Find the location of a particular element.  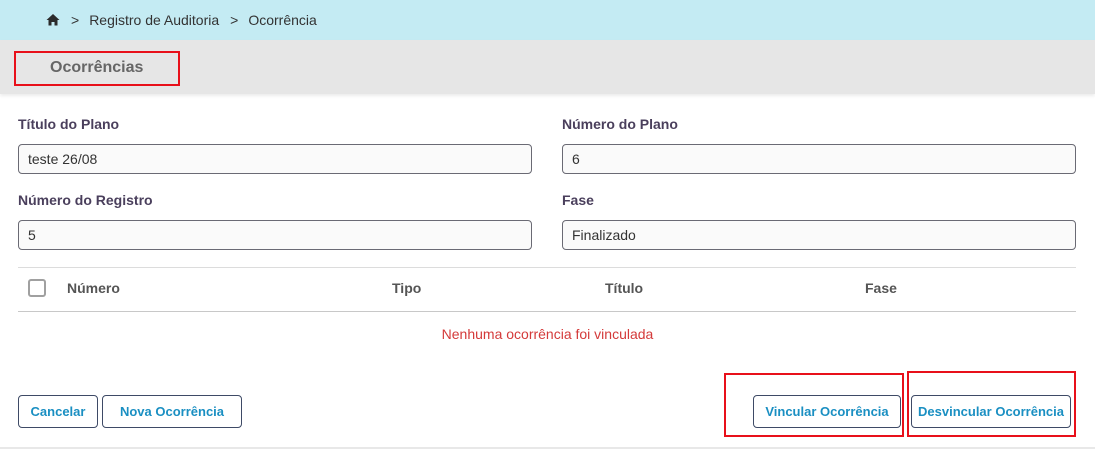

empty-table-message: Nenhuma ocorrência foi vinculada is located at coordinates (547, 334).